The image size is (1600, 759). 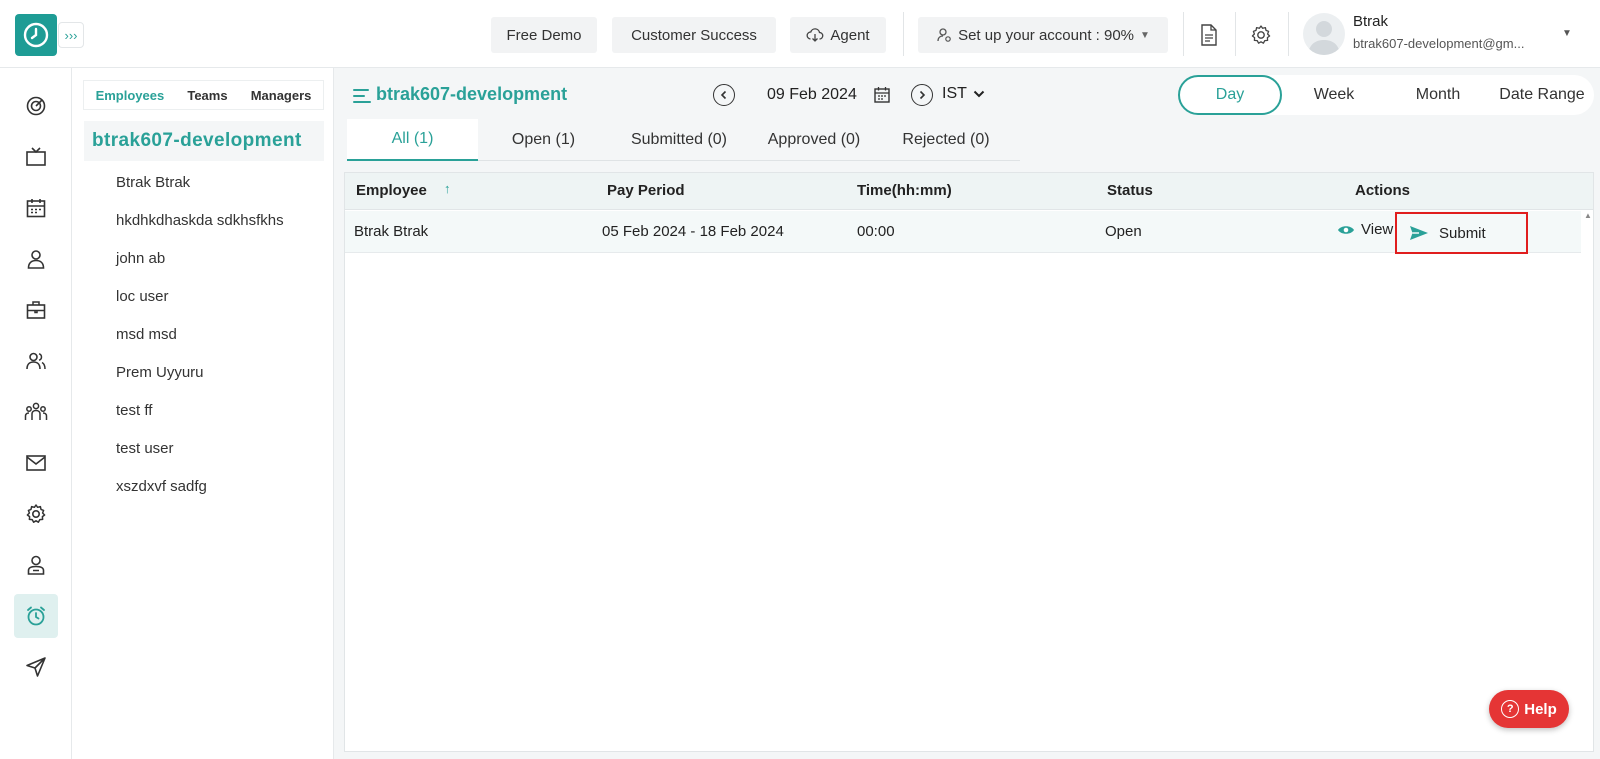 What do you see at coordinates (140, 258) in the screenshot?
I see `employee-item: john ab` at bounding box center [140, 258].